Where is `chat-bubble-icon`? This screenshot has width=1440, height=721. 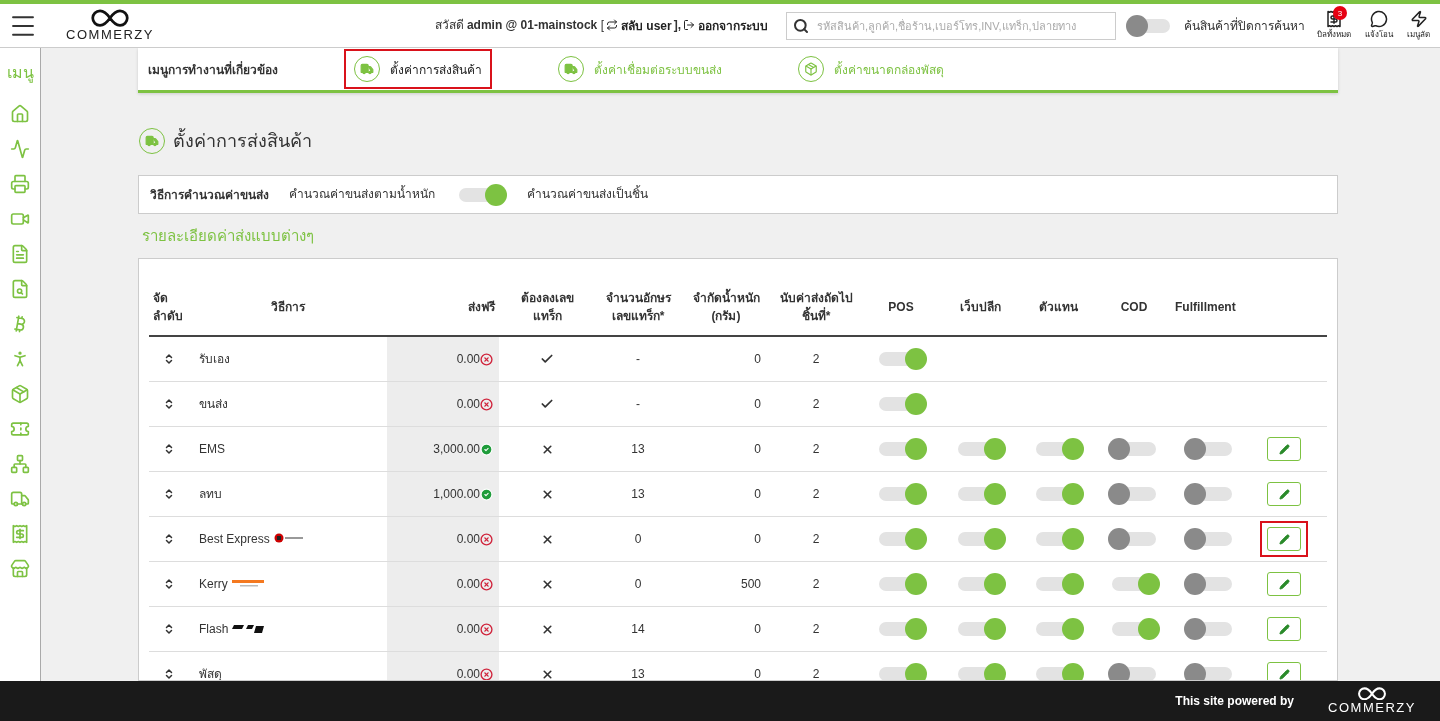 chat-bubble-icon is located at coordinates (1379, 19).